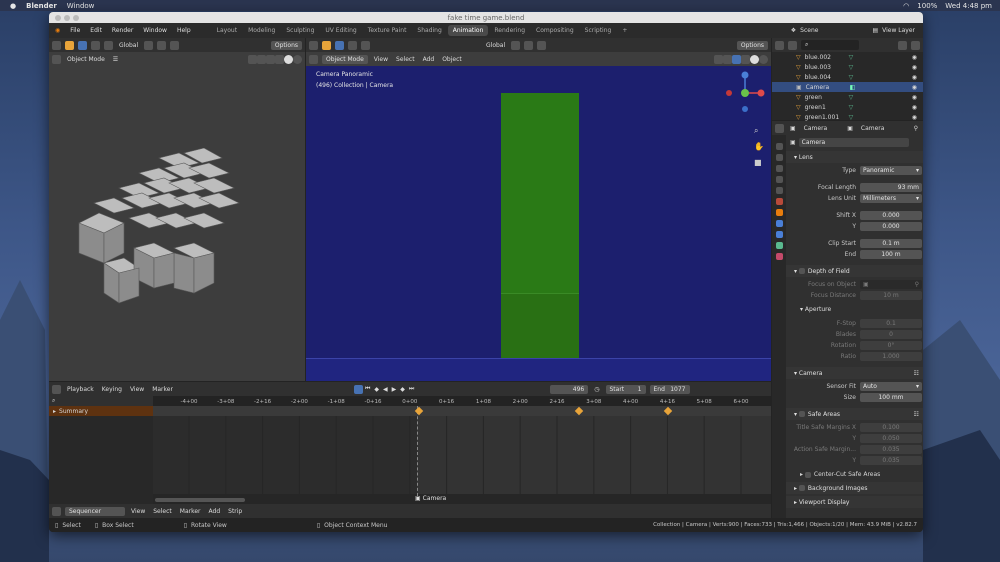 The width and height of the screenshot is (1000, 562). Describe the element at coordinates (854, 271) in the screenshot. I see `dof-panel-header: ▾ Depth of Field` at that location.